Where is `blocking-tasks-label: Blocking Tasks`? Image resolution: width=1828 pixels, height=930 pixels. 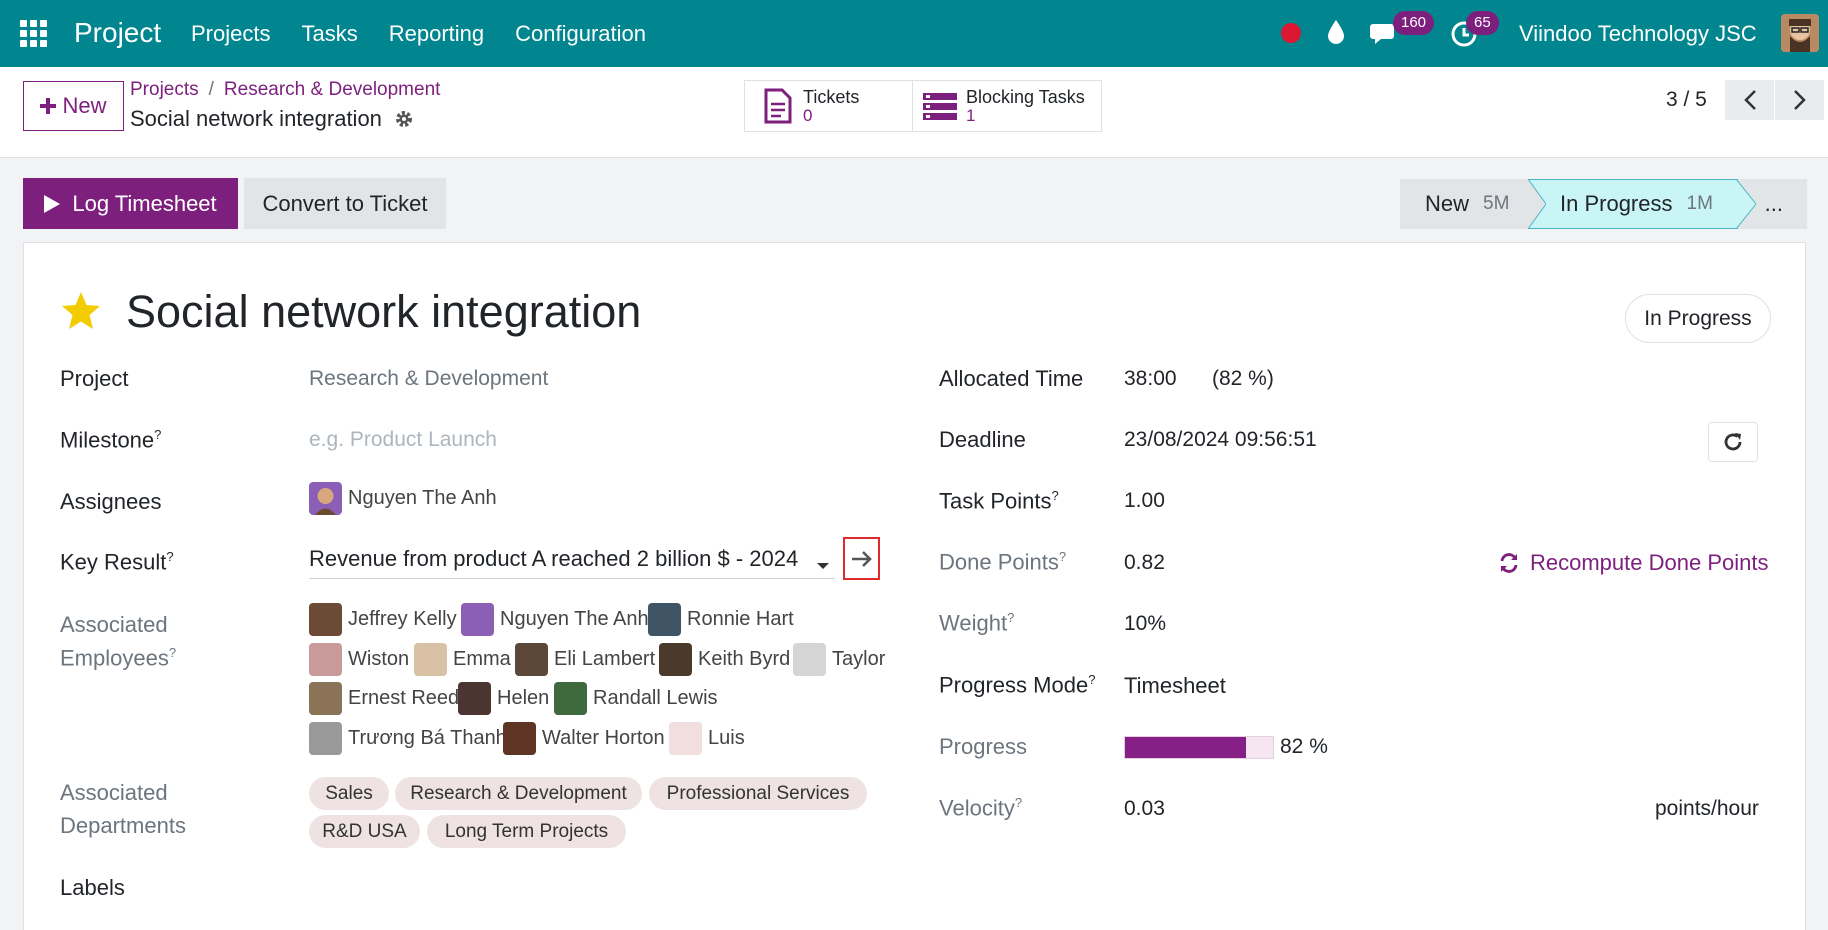
blocking-tasks-label: Blocking Tasks is located at coordinates (1025, 97).